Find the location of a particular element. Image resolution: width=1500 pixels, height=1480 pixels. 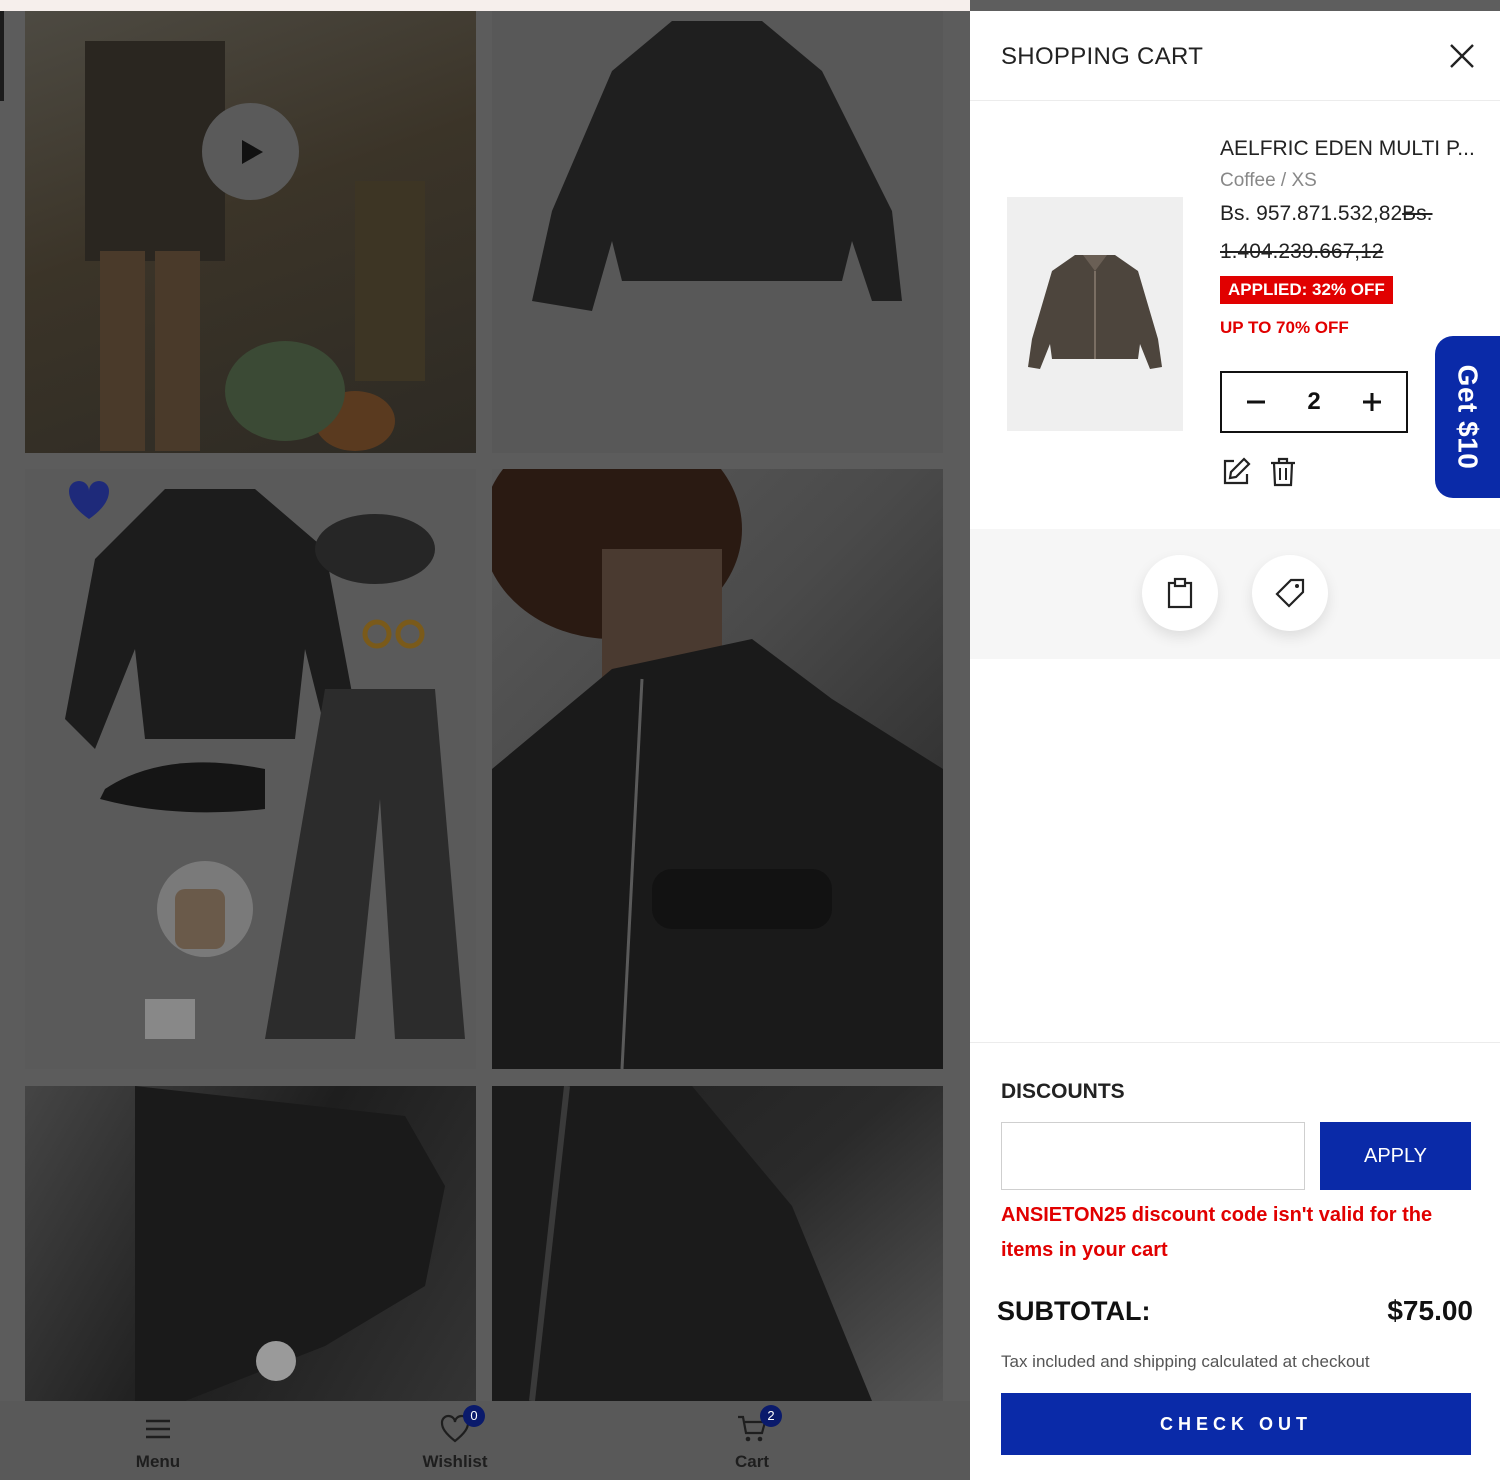

play-icon is located at coordinates (252, 151).